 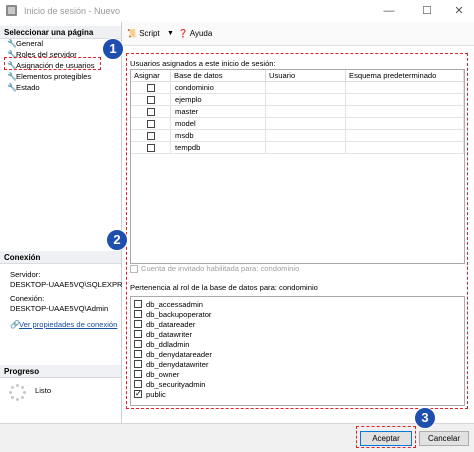 What do you see at coordinates (143, 33) in the screenshot?
I see `script-button: 📜 Script` at bounding box center [143, 33].